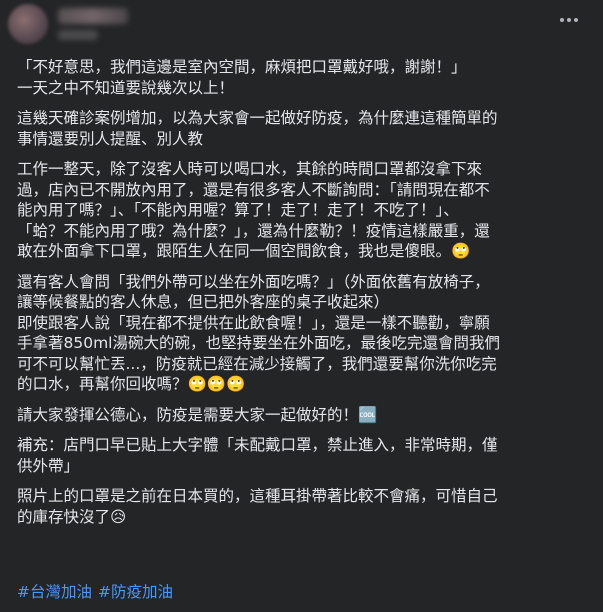 This screenshot has width=603, height=612. Describe the element at coordinates (131, 384) in the screenshot. I see `post-text-line: 的口水，再幫你回收嗎？🙄🙄🙄` at that location.